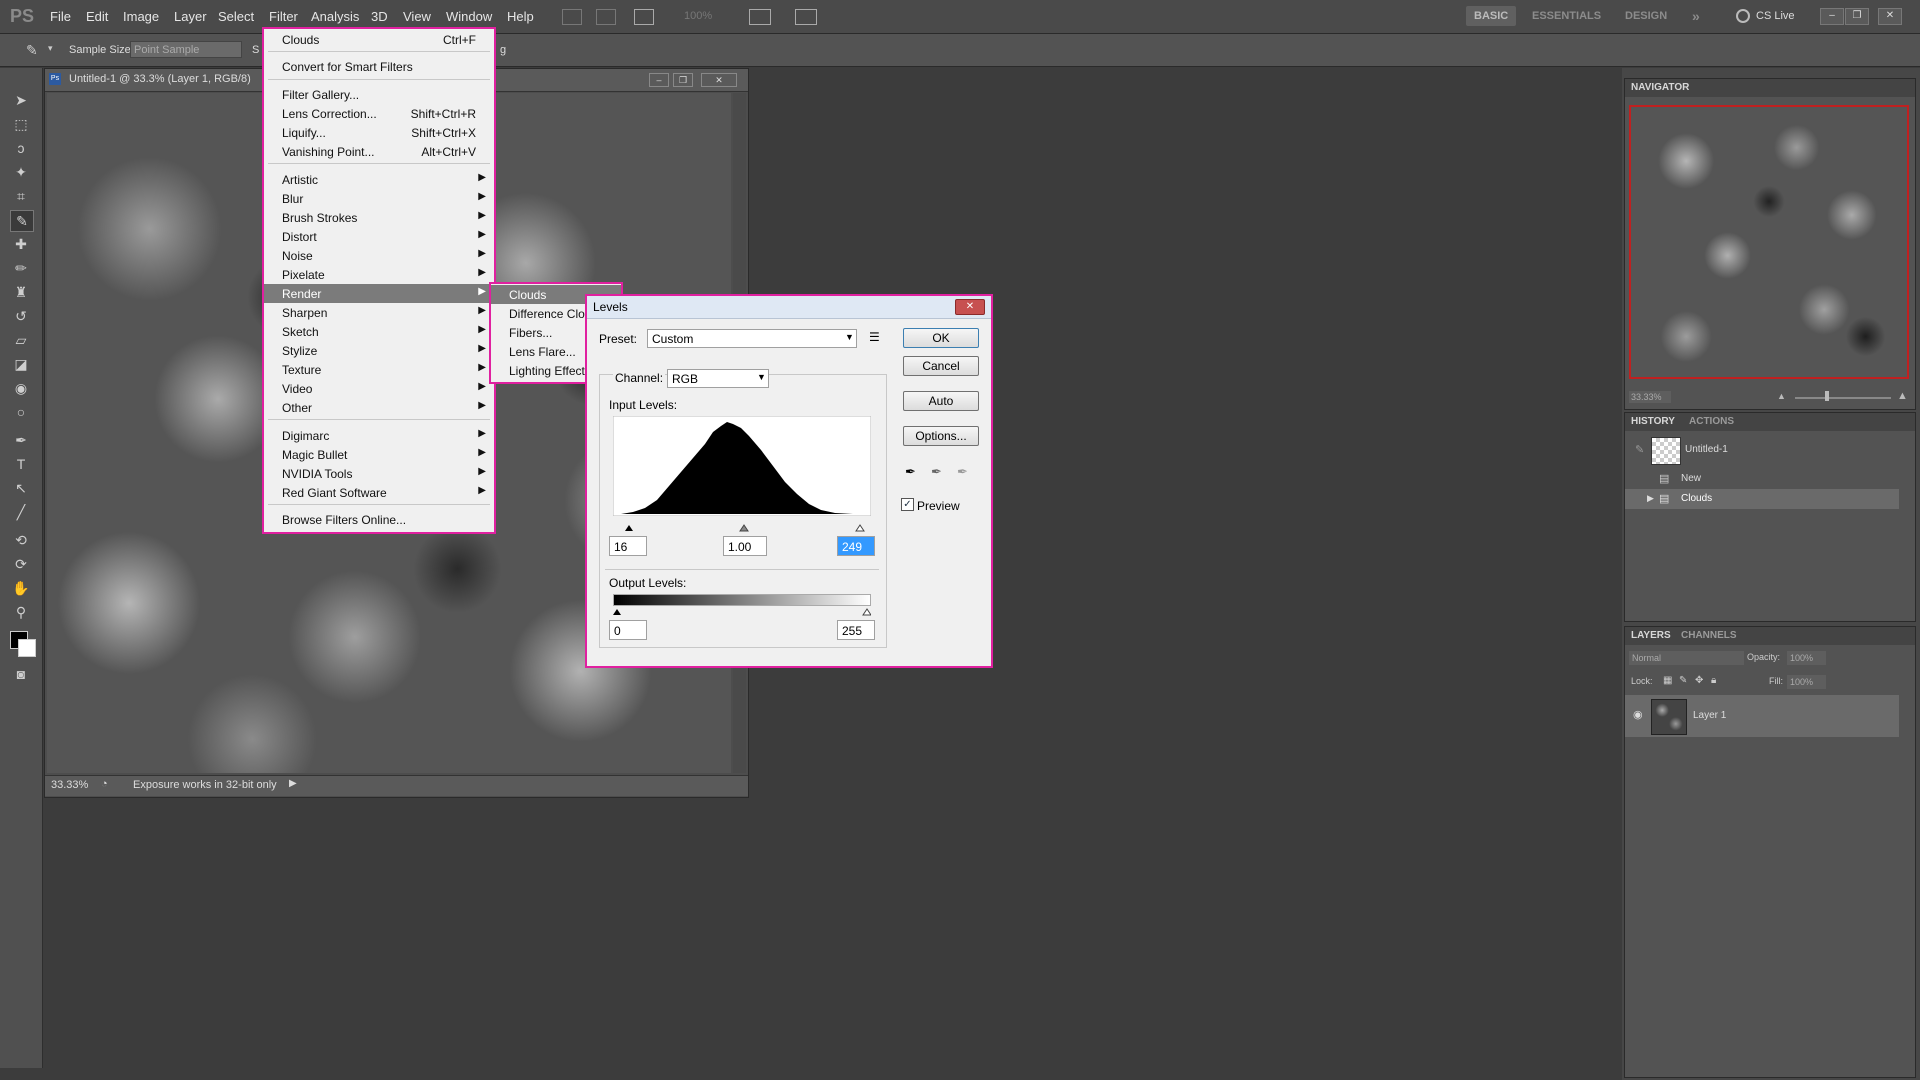 This screenshot has width=1920, height=1080. Describe the element at coordinates (760, 17) in the screenshot. I see `arrange-documents-icon` at that location.